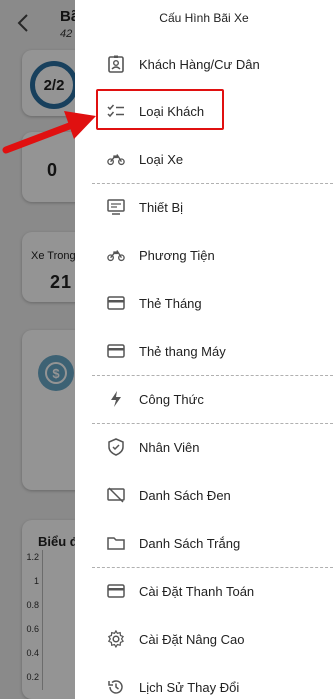 The width and height of the screenshot is (333, 699). Describe the element at coordinates (161, 207) in the screenshot. I see `menu-item-label: Thiết Bị` at that location.